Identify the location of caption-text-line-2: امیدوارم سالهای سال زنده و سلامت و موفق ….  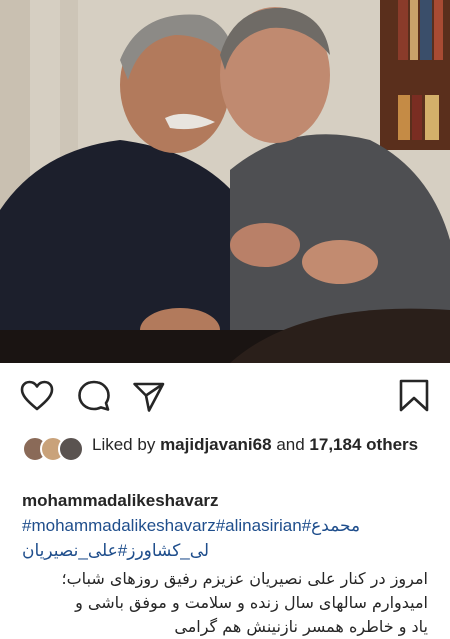
(251, 602).